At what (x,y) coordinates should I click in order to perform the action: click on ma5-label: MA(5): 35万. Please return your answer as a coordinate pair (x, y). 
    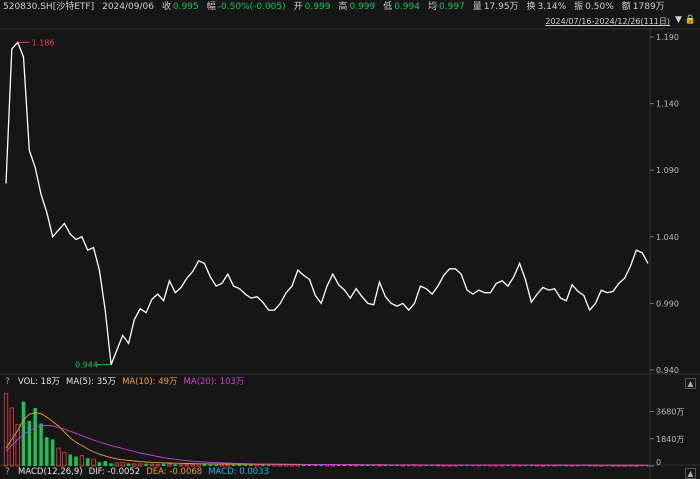
    Looking at the image, I should click on (91, 382).